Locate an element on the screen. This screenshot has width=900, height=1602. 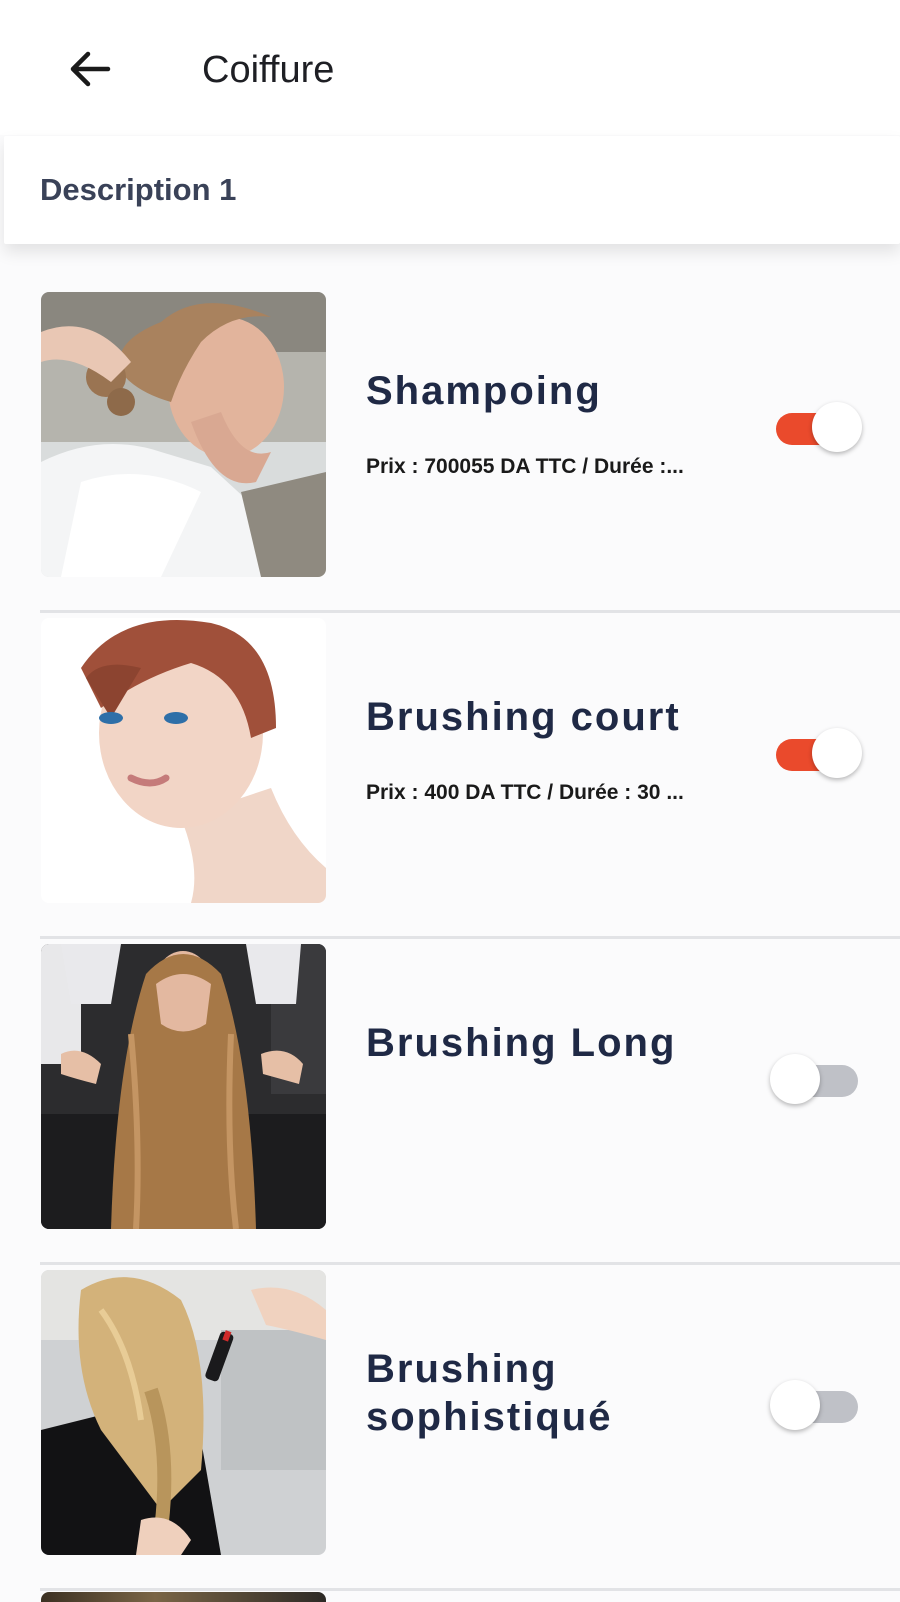
service-name: Shampoing is located at coordinates (484, 391).